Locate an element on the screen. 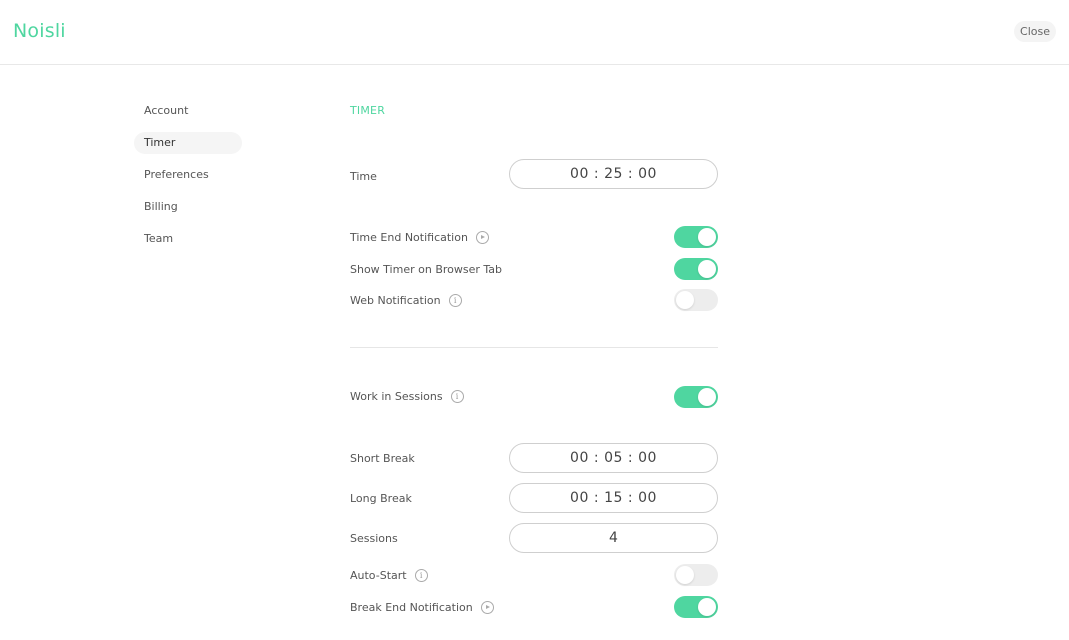  sidebar-item-timer: Timer is located at coordinates (188, 143).